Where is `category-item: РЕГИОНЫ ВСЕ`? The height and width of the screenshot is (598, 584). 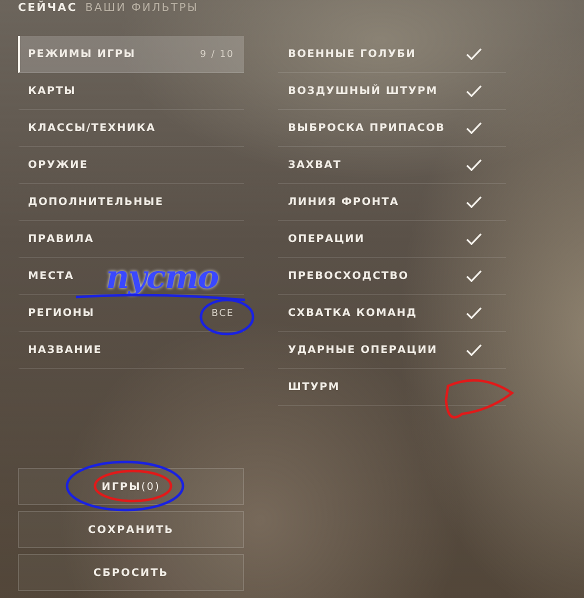
category-item: РЕГИОНЫ ВСЕ is located at coordinates (131, 313).